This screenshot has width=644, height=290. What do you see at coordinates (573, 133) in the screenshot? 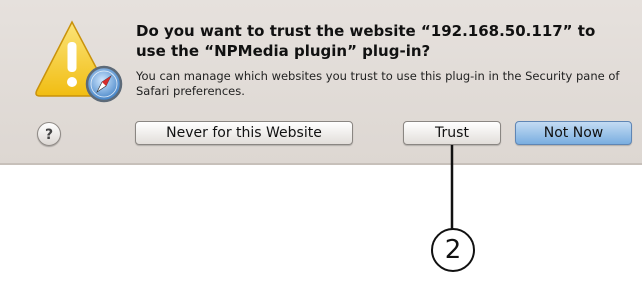
I see `not-now-button: Not Now` at bounding box center [573, 133].